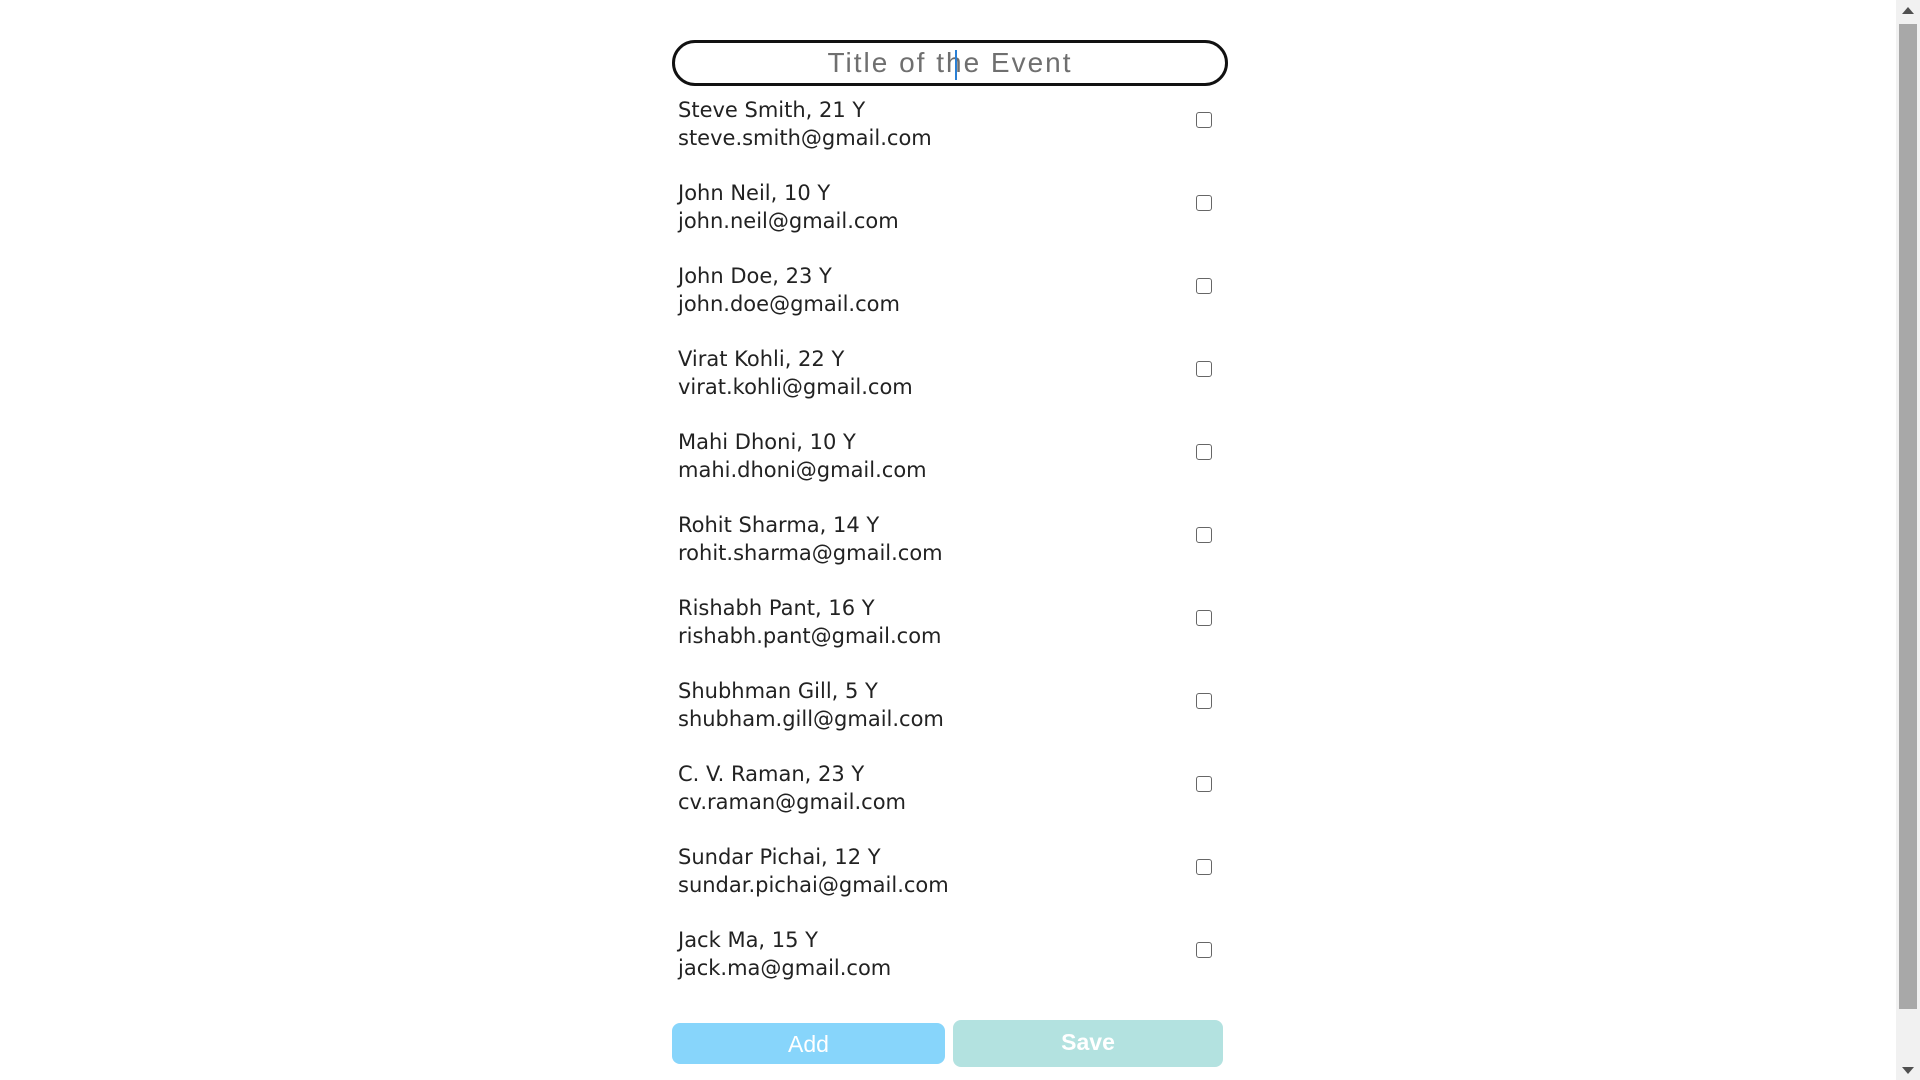 Image resolution: width=1920 pixels, height=1080 pixels. Describe the element at coordinates (778, 691) in the screenshot. I see `person-name: Shubhman Gill, 5 Y` at that location.